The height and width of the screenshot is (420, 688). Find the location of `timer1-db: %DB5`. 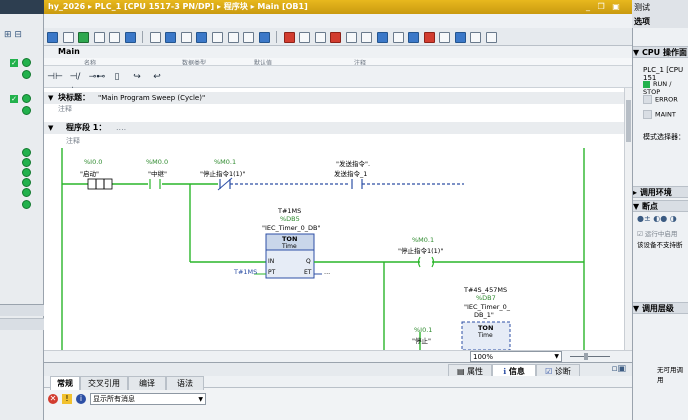

timer1-db: %DB5 is located at coordinates (290, 219).